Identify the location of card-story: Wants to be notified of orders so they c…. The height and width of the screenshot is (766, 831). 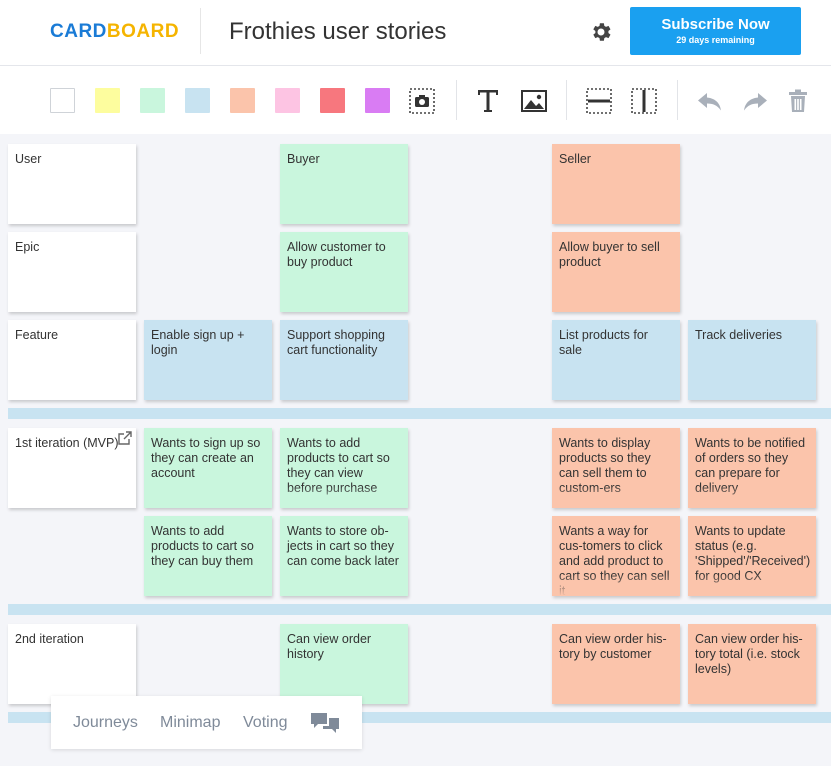
(752, 468).